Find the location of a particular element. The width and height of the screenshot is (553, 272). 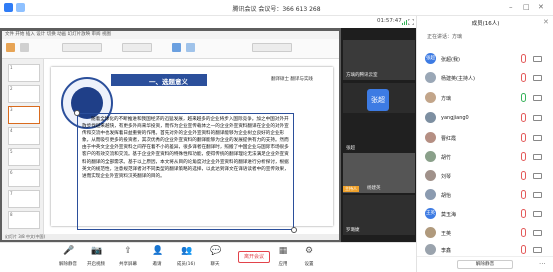

ppt-status-bar: 幻灯片 3/8 中文(中国) is located at coordinates (170, 237).